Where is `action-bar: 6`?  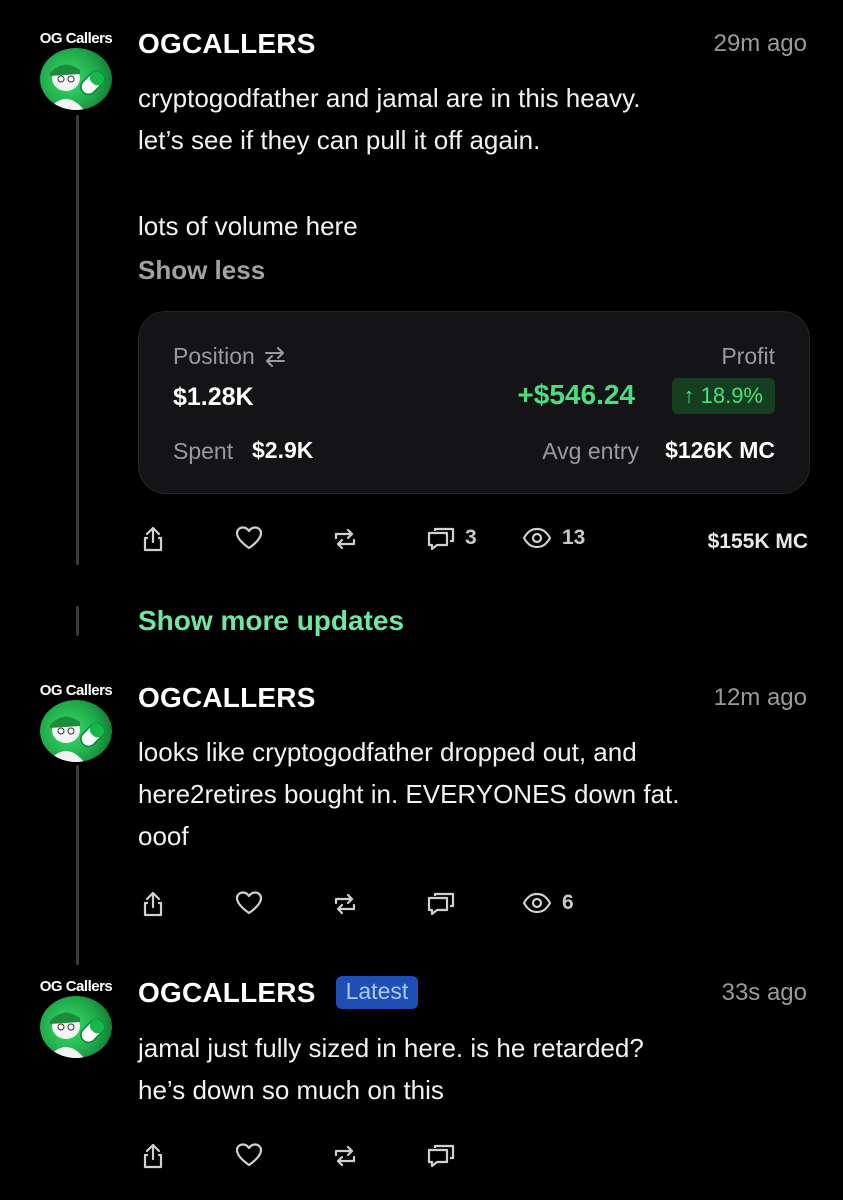 action-bar: 6 is located at coordinates (473, 909).